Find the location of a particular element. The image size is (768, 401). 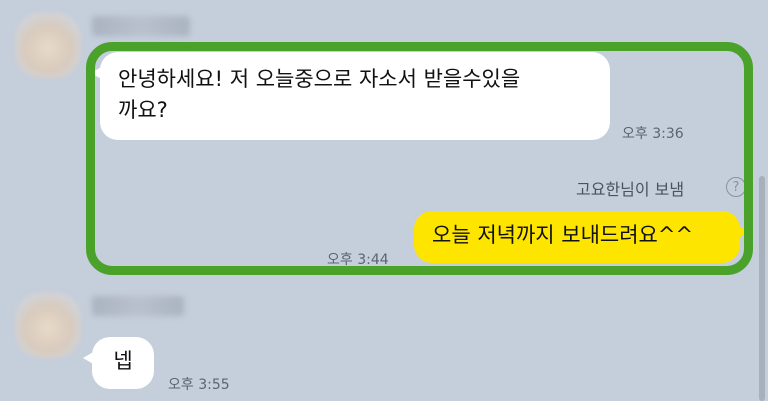

message-text: 넵 is located at coordinates (123, 361).